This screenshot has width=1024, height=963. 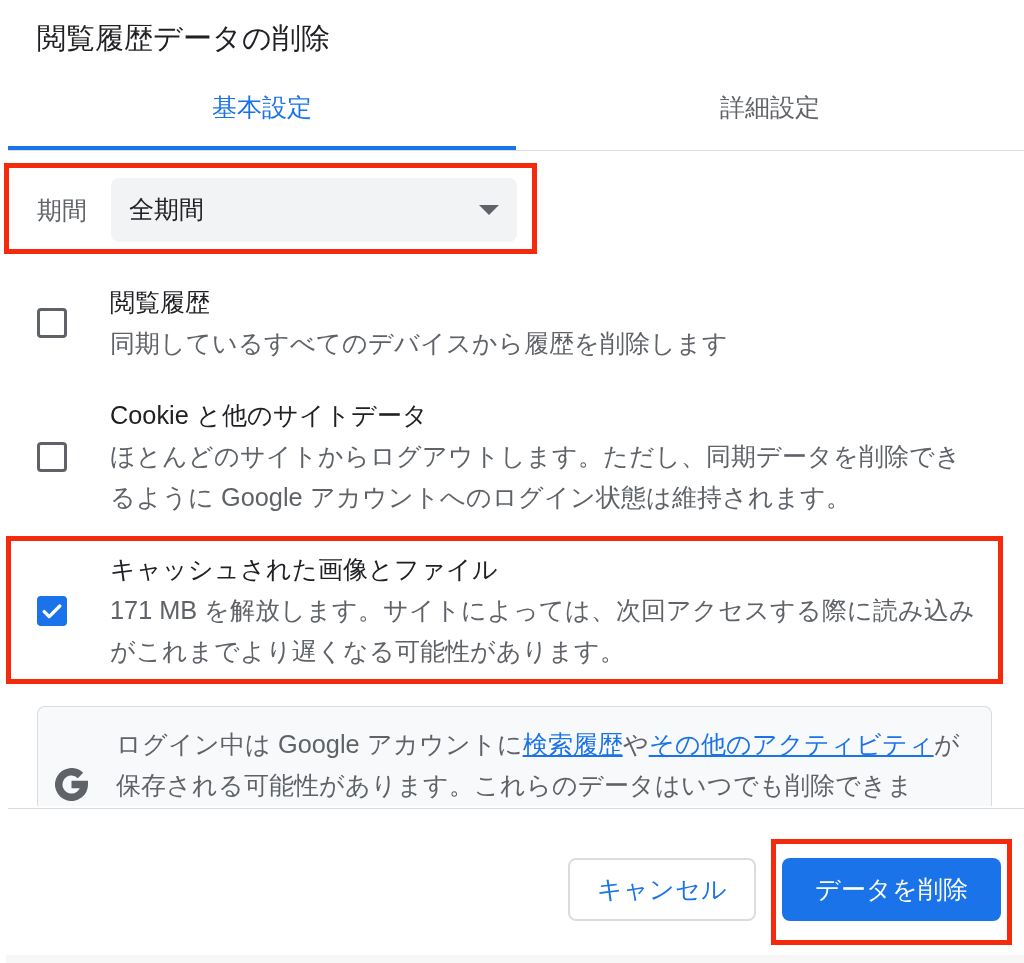 I want to click on tab: 詳細設定, so click(x=770, y=109).